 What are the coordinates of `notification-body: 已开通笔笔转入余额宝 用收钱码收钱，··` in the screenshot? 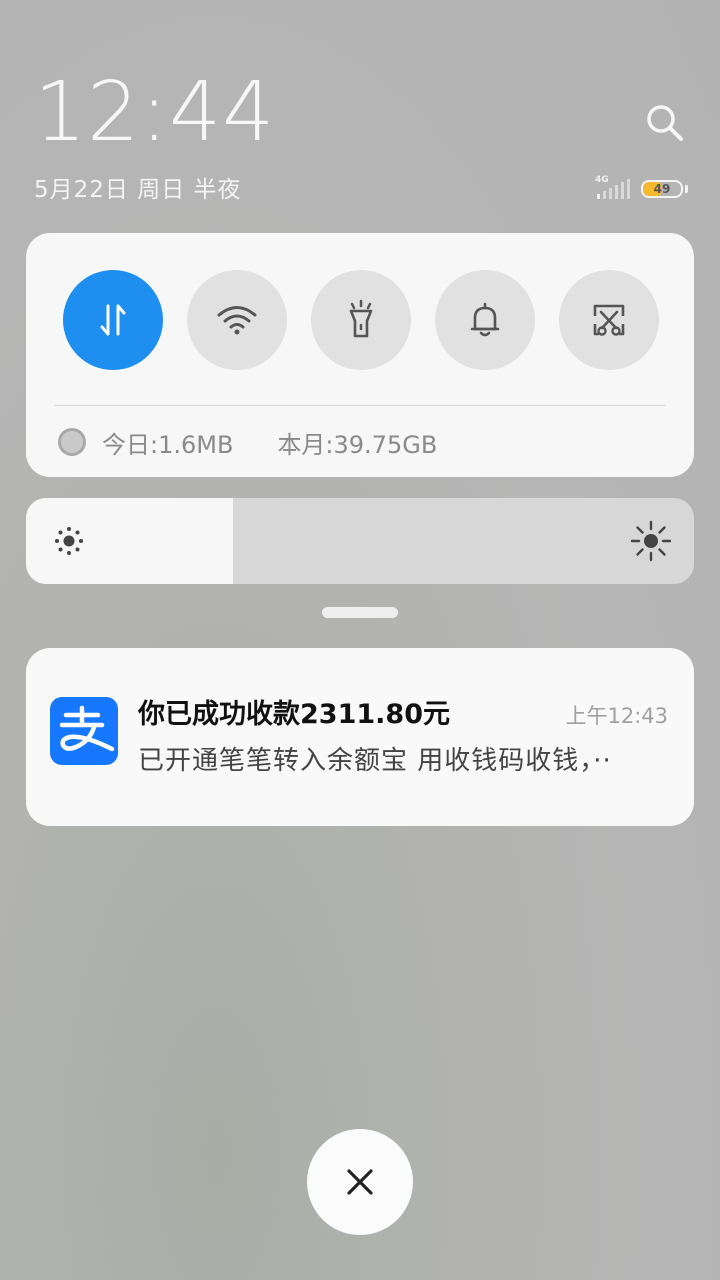 It's located at (375, 761).